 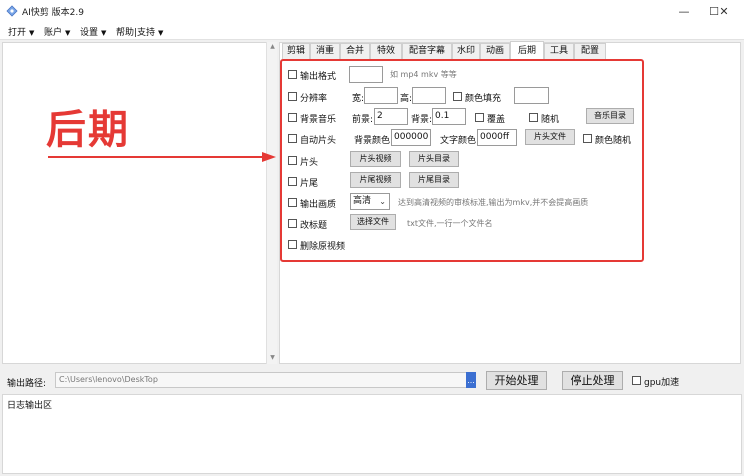 I want to click on tab-post: 后期, so click(x=527, y=50).